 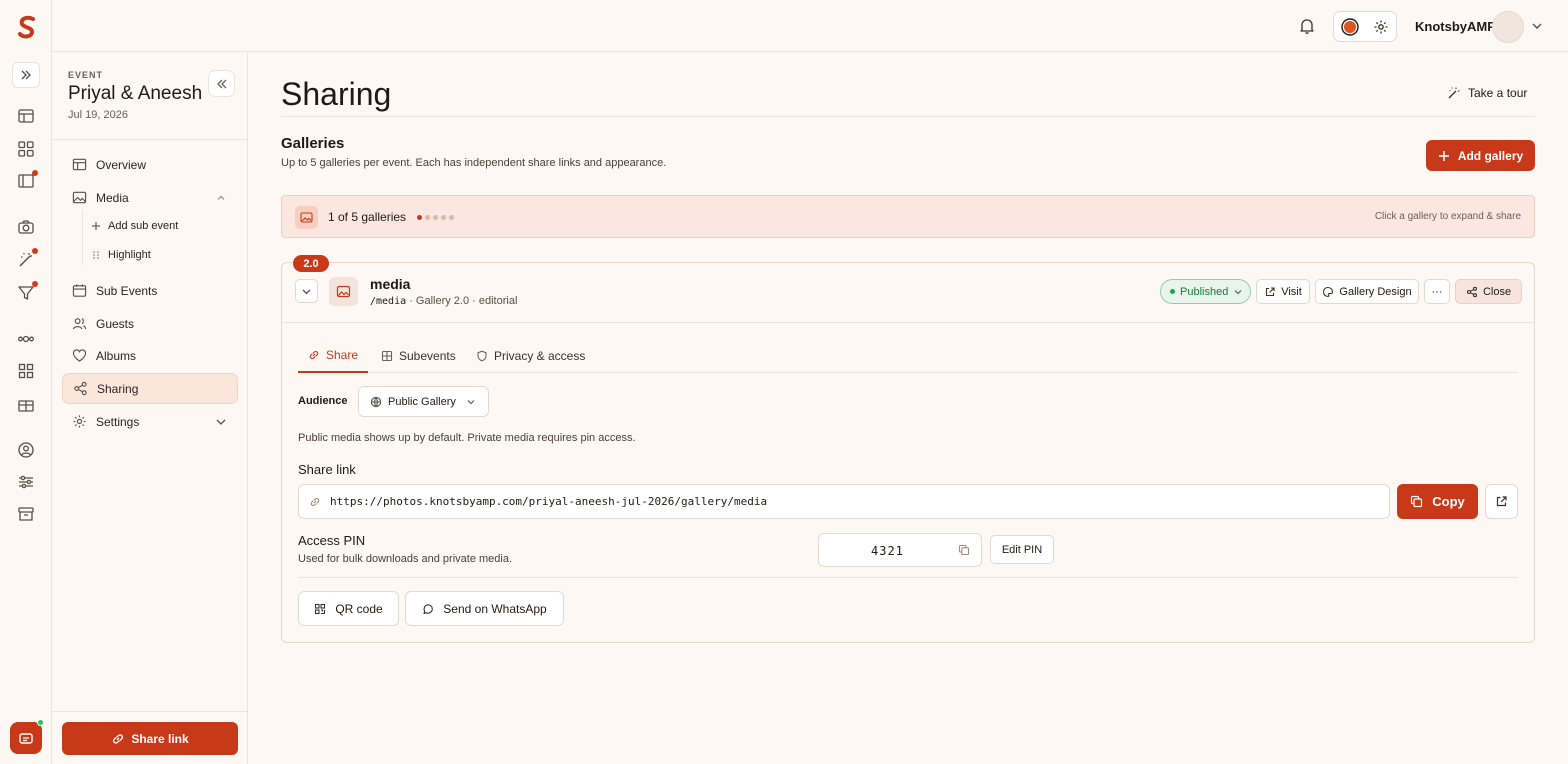 What do you see at coordinates (118, 388) in the screenshot?
I see `sidebar-item-label: Sharing` at bounding box center [118, 388].